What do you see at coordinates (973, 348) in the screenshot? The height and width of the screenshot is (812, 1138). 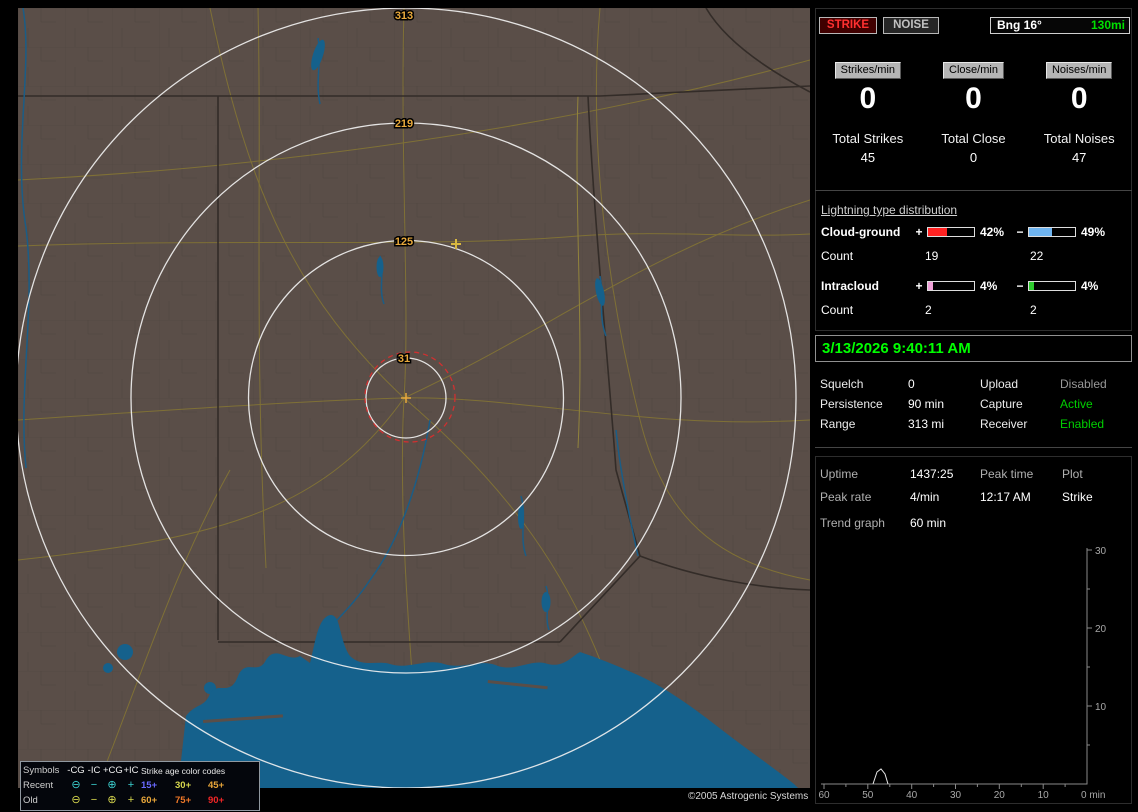 I see `datetime-display: 3/13/2026 9:40:11 AM` at bounding box center [973, 348].